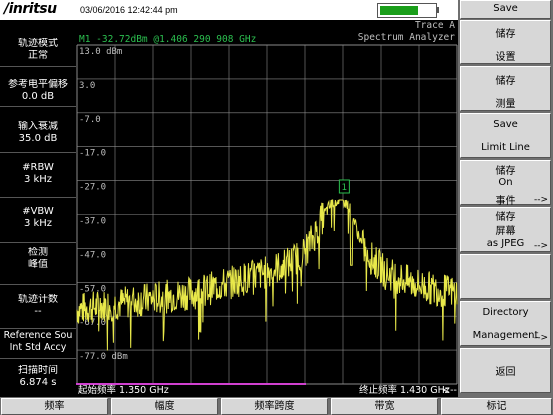 The width and height of the screenshot is (553, 415). I want to click on marker-number: 1, so click(345, 188).